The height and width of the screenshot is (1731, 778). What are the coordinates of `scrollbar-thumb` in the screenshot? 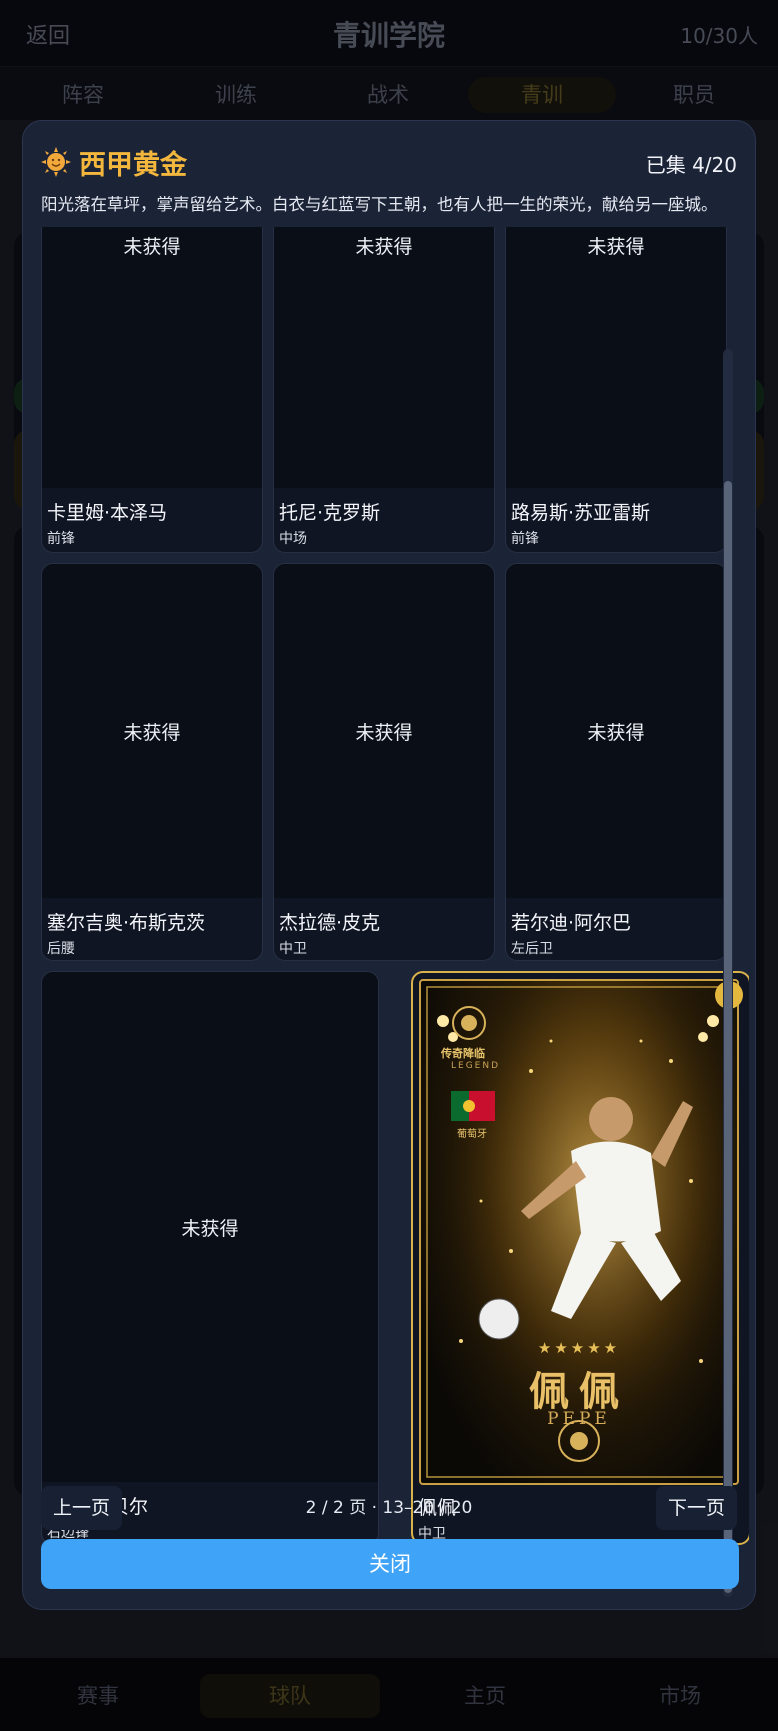 It's located at (728, 1037).